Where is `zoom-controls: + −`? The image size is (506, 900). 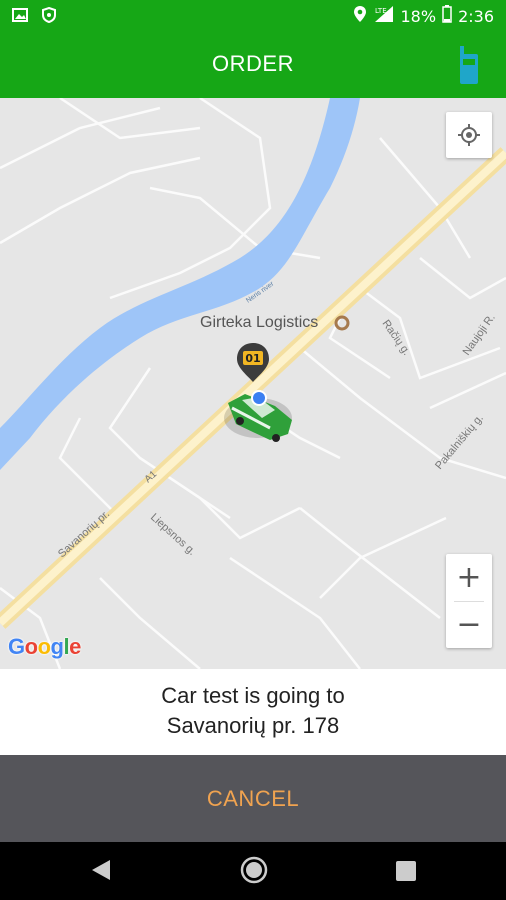
zoom-controls: + − is located at coordinates (469, 601).